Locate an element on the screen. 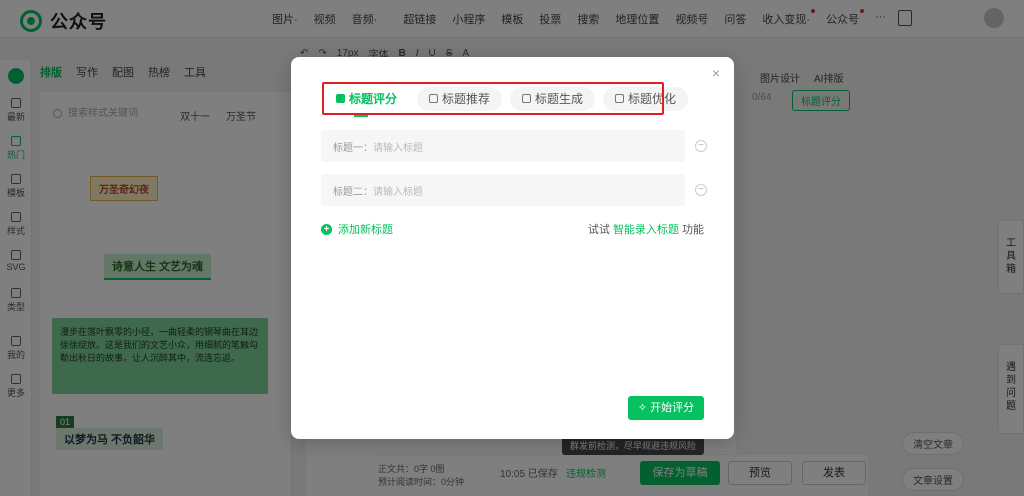  title-two-label: 标题二： is located at coordinates (353, 192).